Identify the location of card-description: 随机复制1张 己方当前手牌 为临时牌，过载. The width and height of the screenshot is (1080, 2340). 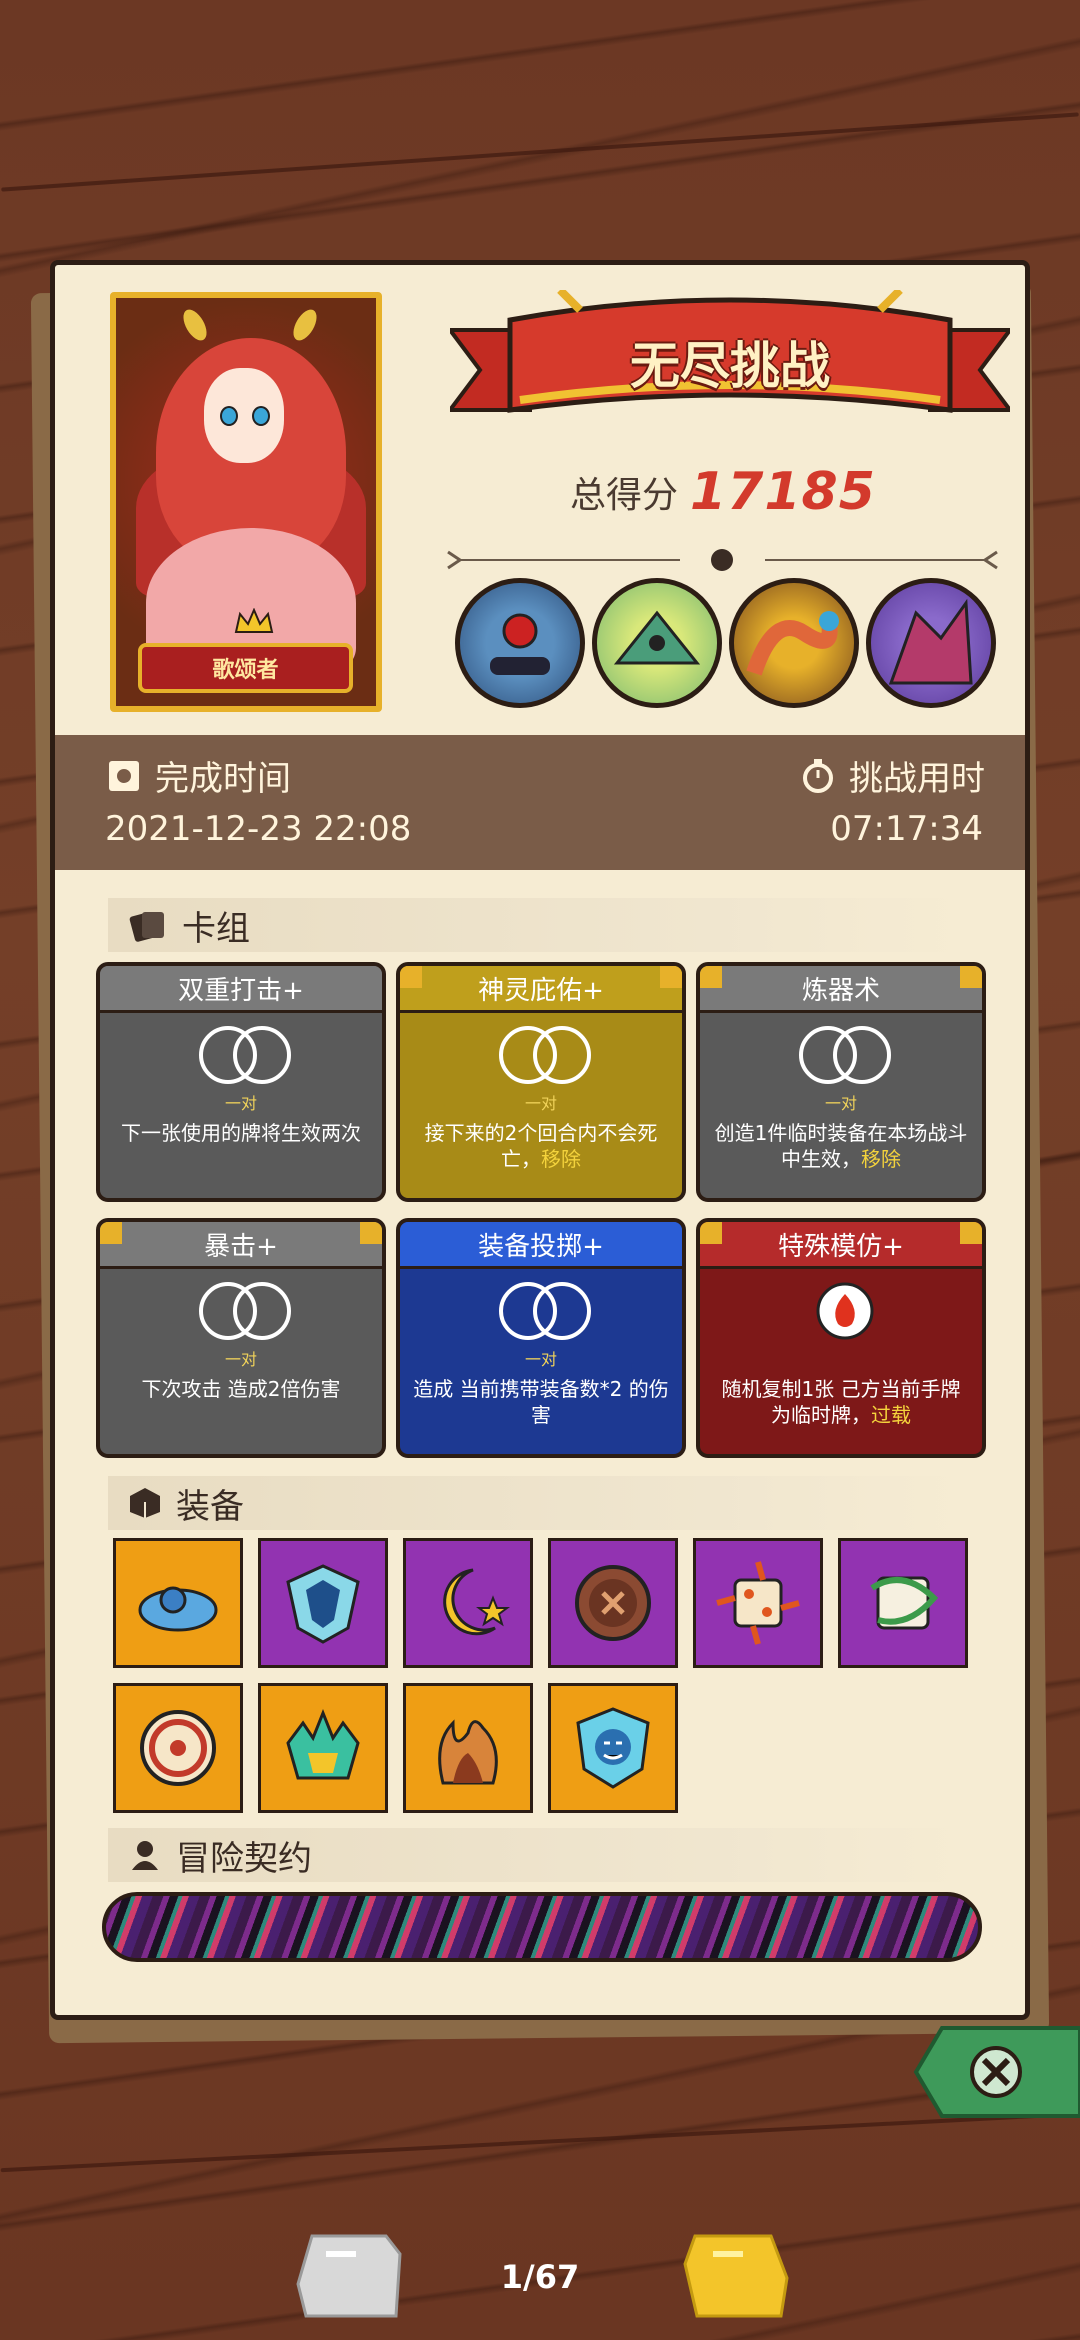
(841, 1402).